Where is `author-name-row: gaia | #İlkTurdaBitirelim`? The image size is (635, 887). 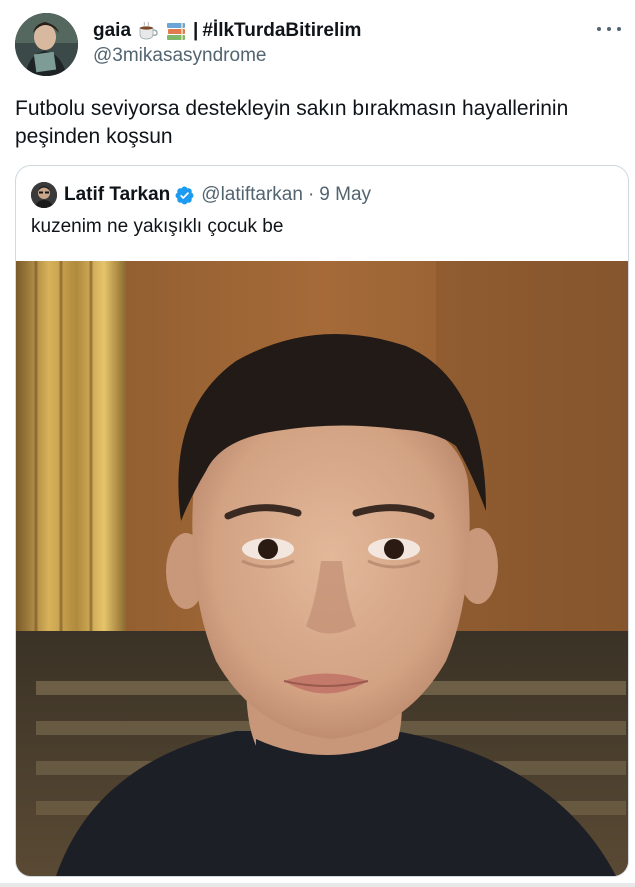
author-name-row: gaia | #İlkTurdaBitirelim is located at coordinates (227, 31).